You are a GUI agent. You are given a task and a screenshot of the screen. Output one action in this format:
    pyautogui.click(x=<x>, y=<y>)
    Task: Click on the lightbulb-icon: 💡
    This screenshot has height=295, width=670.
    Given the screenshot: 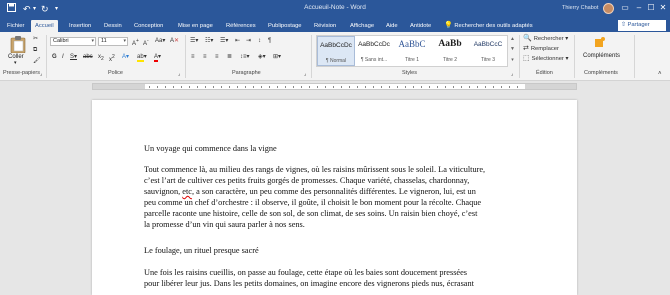 What is the action you would take?
    pyautogui.click(x=448, y=25)
    